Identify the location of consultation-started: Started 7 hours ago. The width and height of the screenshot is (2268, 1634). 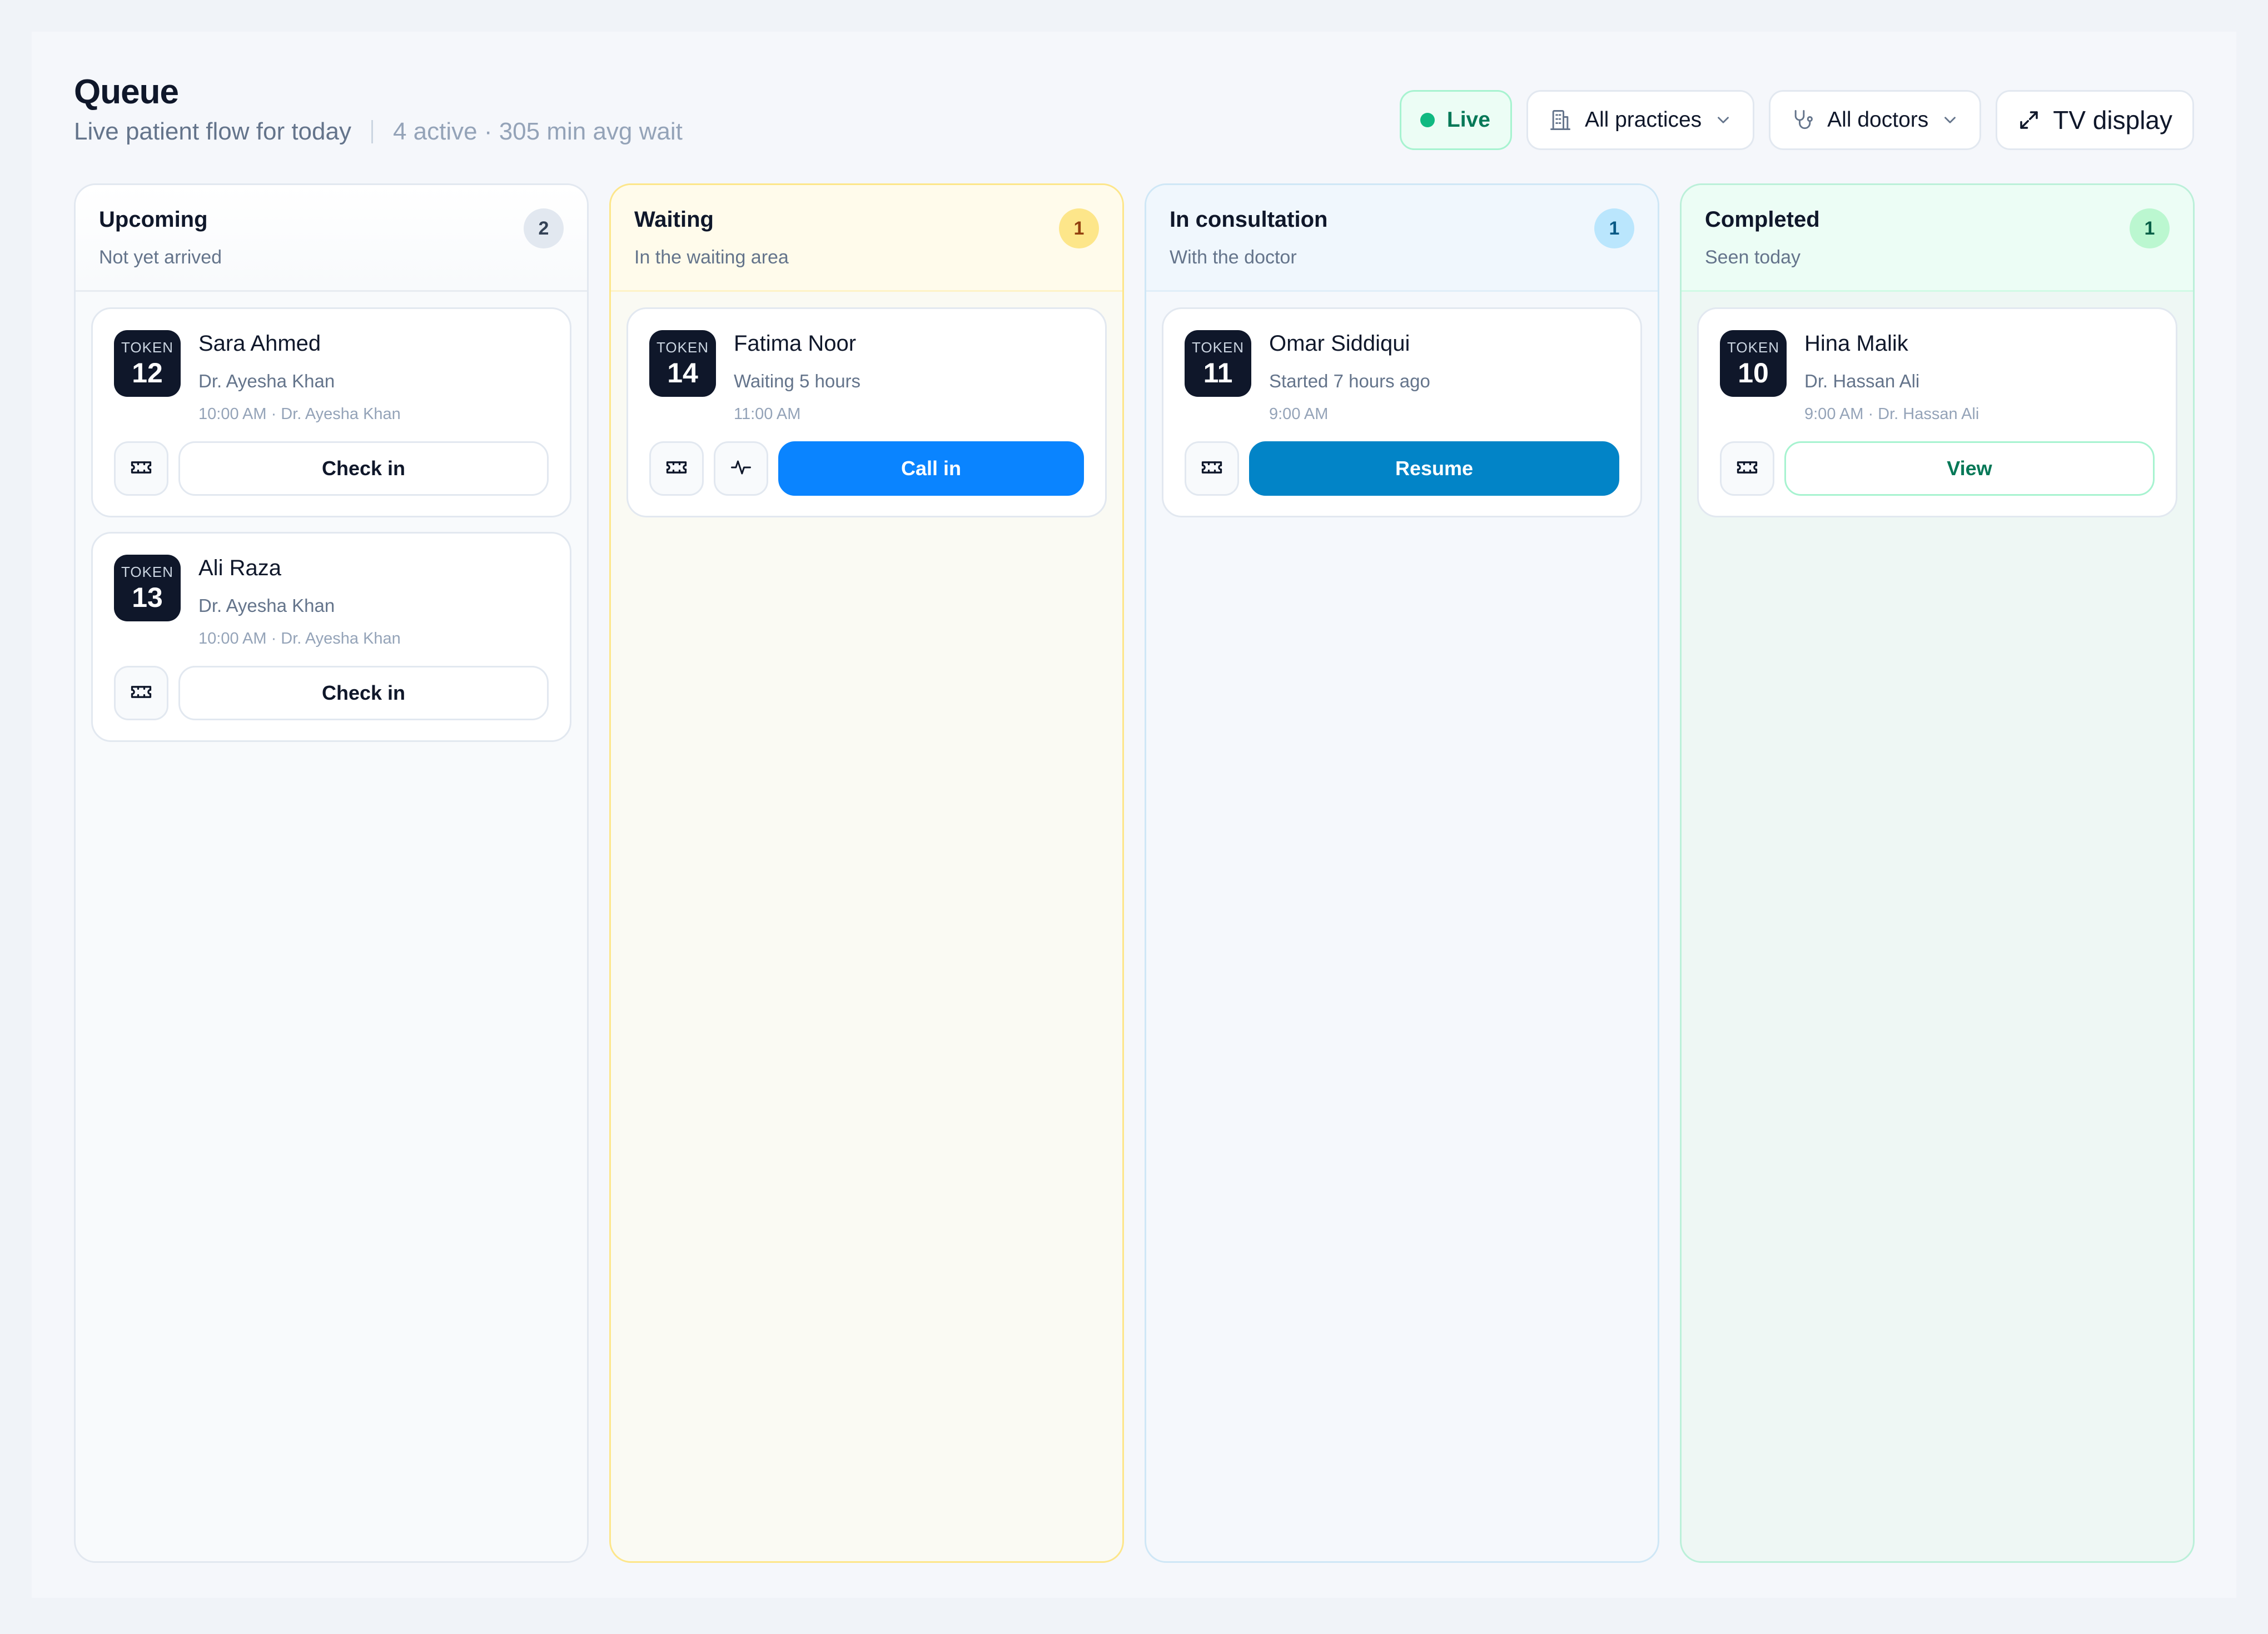
(1349, 381).